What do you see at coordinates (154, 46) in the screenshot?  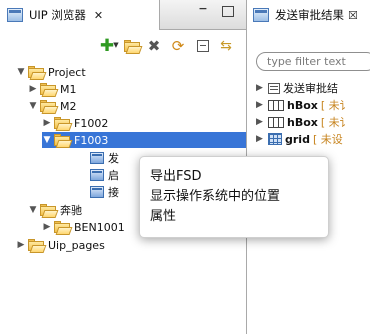 I see `delete-icon: ✖` at bounding box center [154, 46].